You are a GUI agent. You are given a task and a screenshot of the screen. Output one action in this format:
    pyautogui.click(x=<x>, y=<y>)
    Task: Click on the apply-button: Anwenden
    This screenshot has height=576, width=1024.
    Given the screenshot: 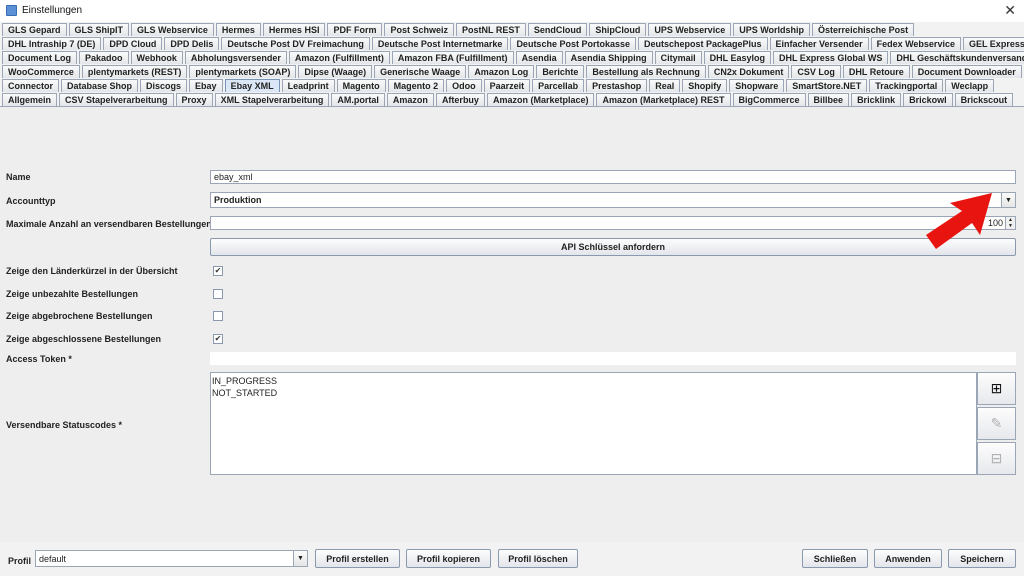 What is the action you would take?
    pyautogui.click(x=908, y=558)
    